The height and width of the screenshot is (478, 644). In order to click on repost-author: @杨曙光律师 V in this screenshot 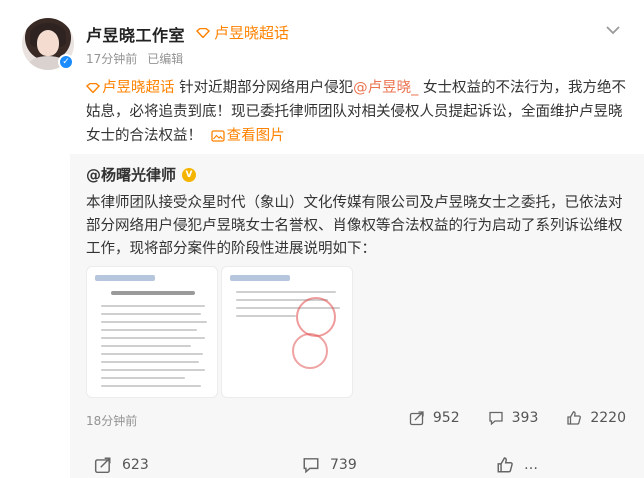, I will do `click(141, 174)`.